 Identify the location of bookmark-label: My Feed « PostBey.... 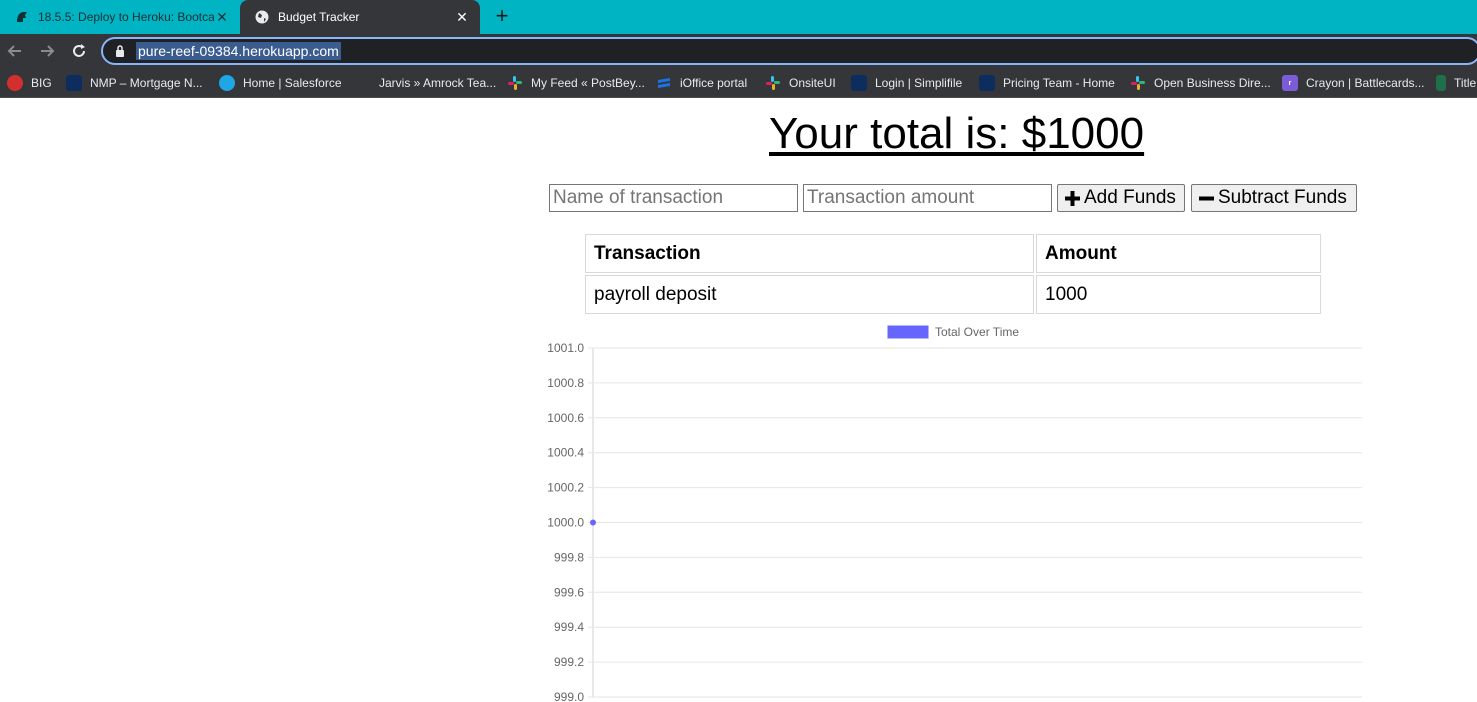
(588, 83).